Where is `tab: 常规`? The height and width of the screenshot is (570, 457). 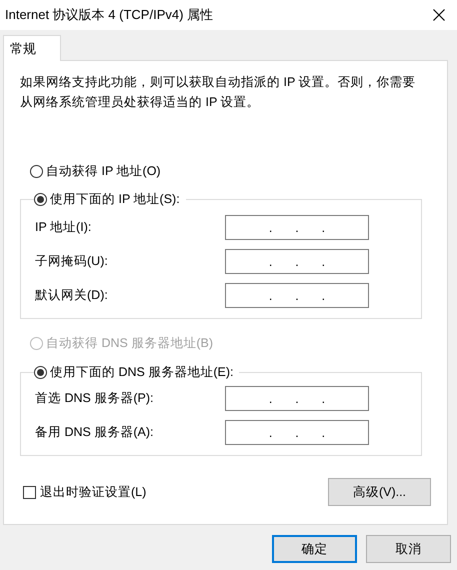
tab: 常规 is located at coordinates (32, 48).